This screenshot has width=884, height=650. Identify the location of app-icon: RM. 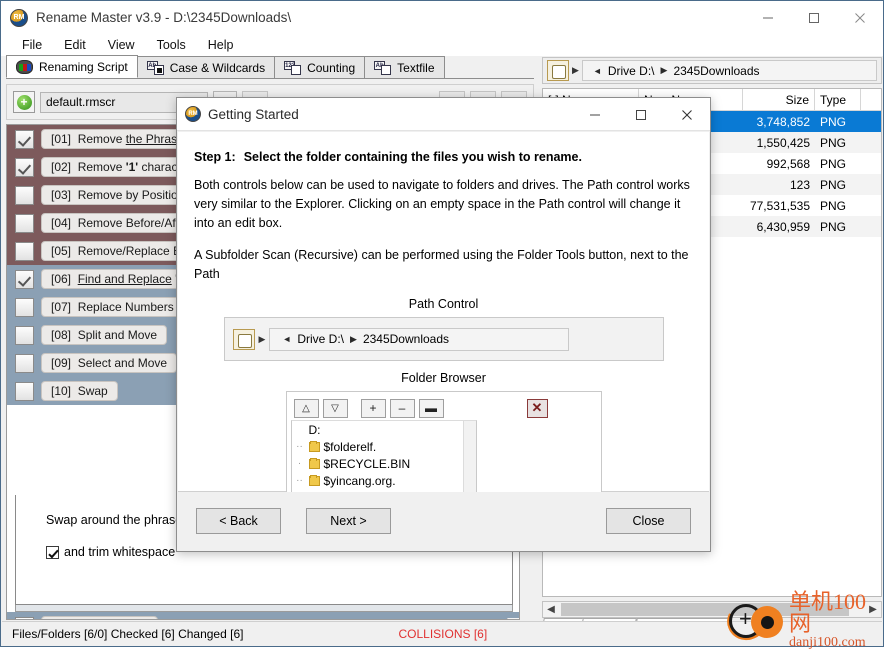
(19, 17).